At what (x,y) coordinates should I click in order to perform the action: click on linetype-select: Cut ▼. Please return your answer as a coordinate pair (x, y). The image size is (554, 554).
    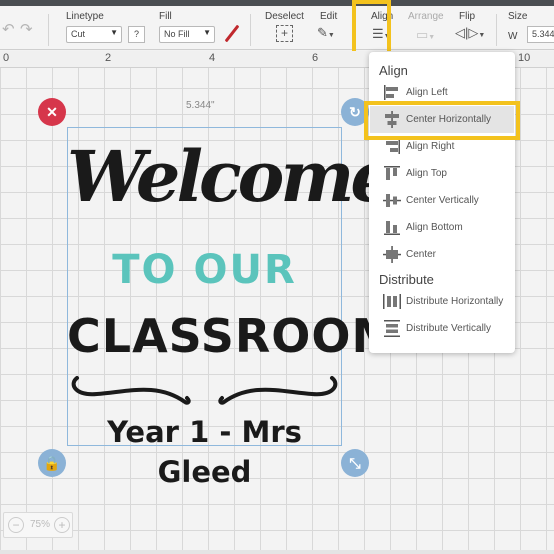
    Looking at the image, I should click on (94, 34).